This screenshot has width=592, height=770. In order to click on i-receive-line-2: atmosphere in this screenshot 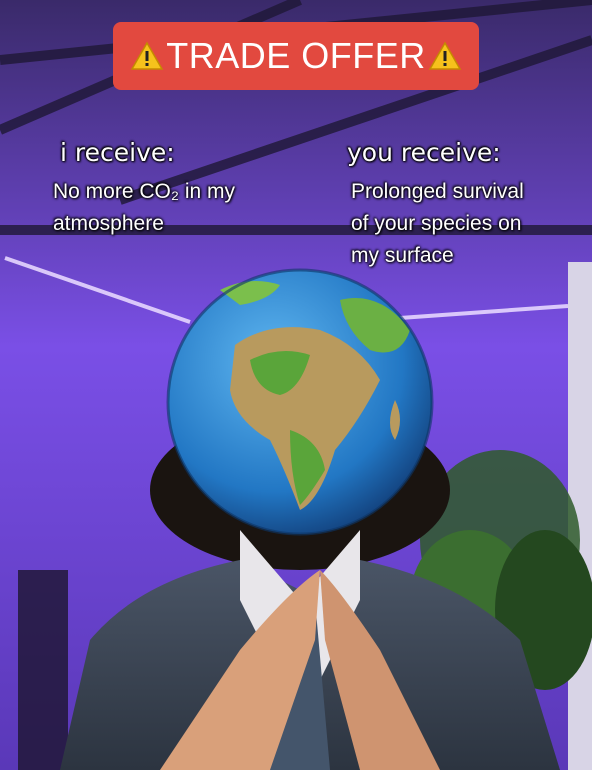, I will do `click(108, 223)`.